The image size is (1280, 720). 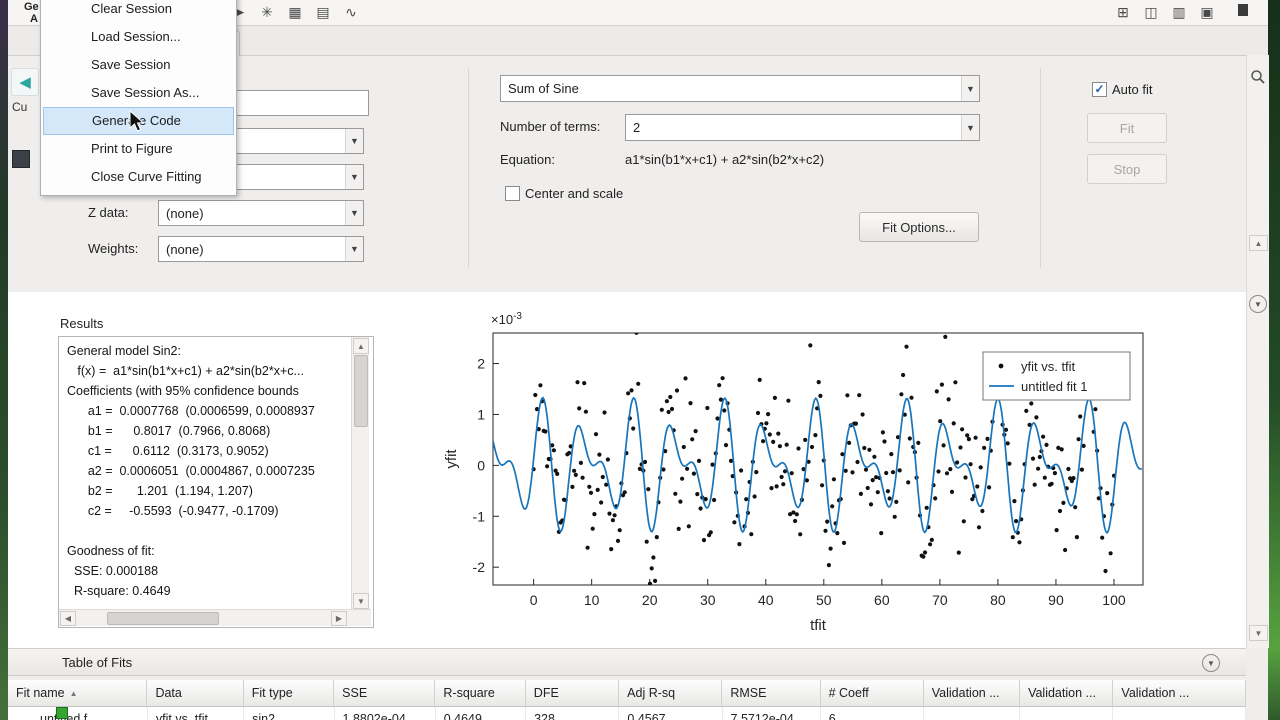 What do you see at coordinates (34, 19) in the screenshot?
I see `cropped-app-label-2: A` at bounding box center [34, 19].